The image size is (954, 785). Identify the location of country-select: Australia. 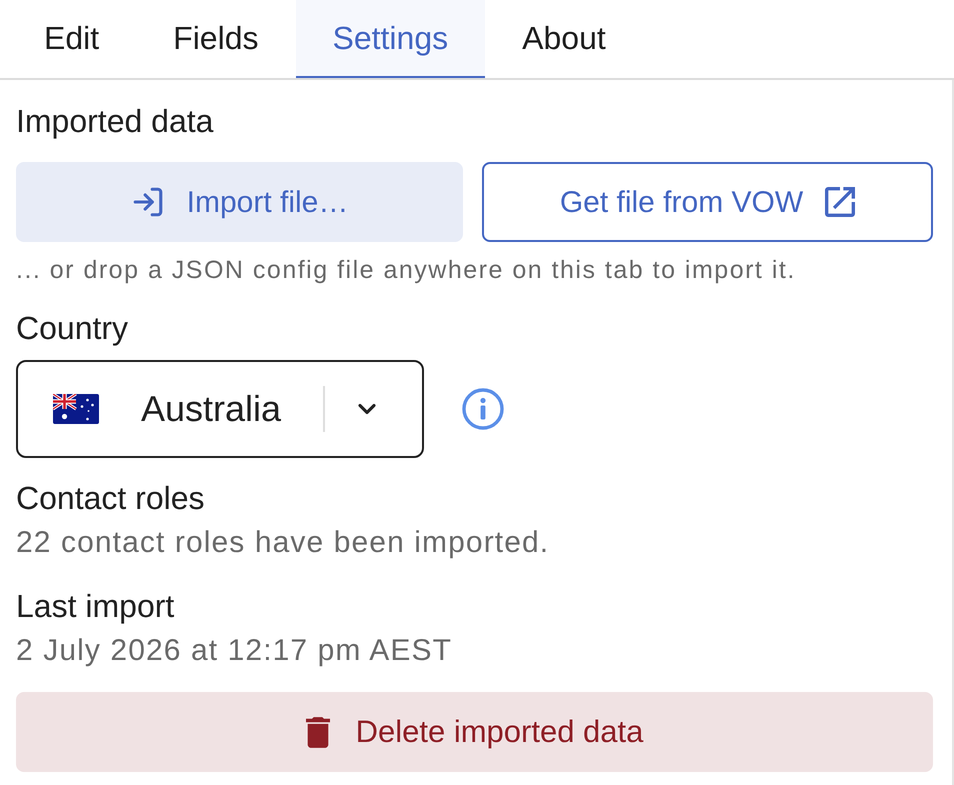
(220, 409).